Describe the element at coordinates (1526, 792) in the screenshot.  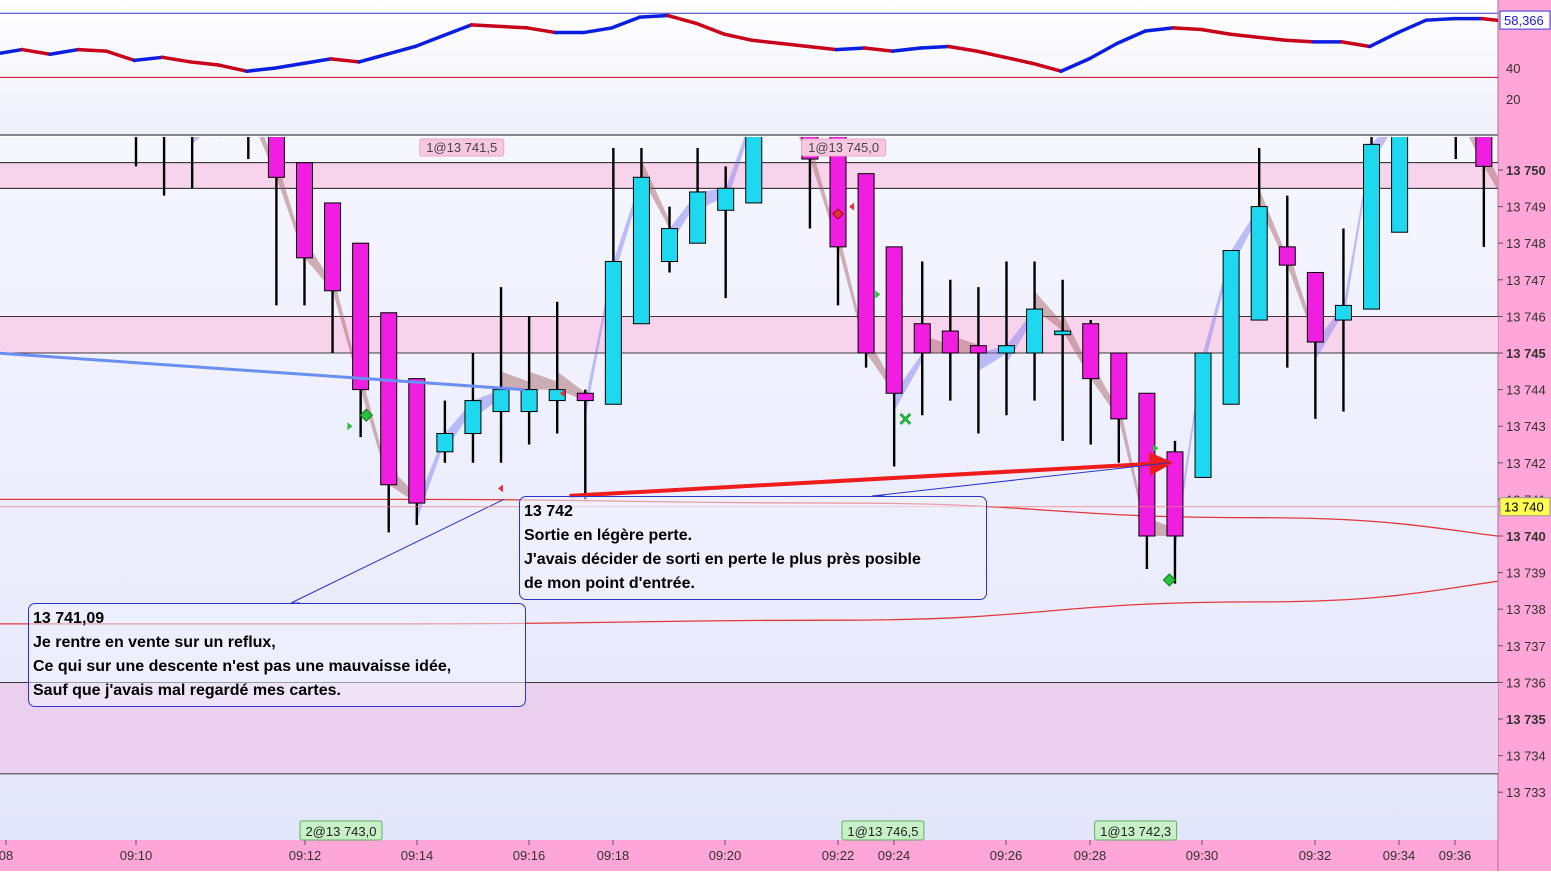
I see `y-tick-label: 13 733` at that location.